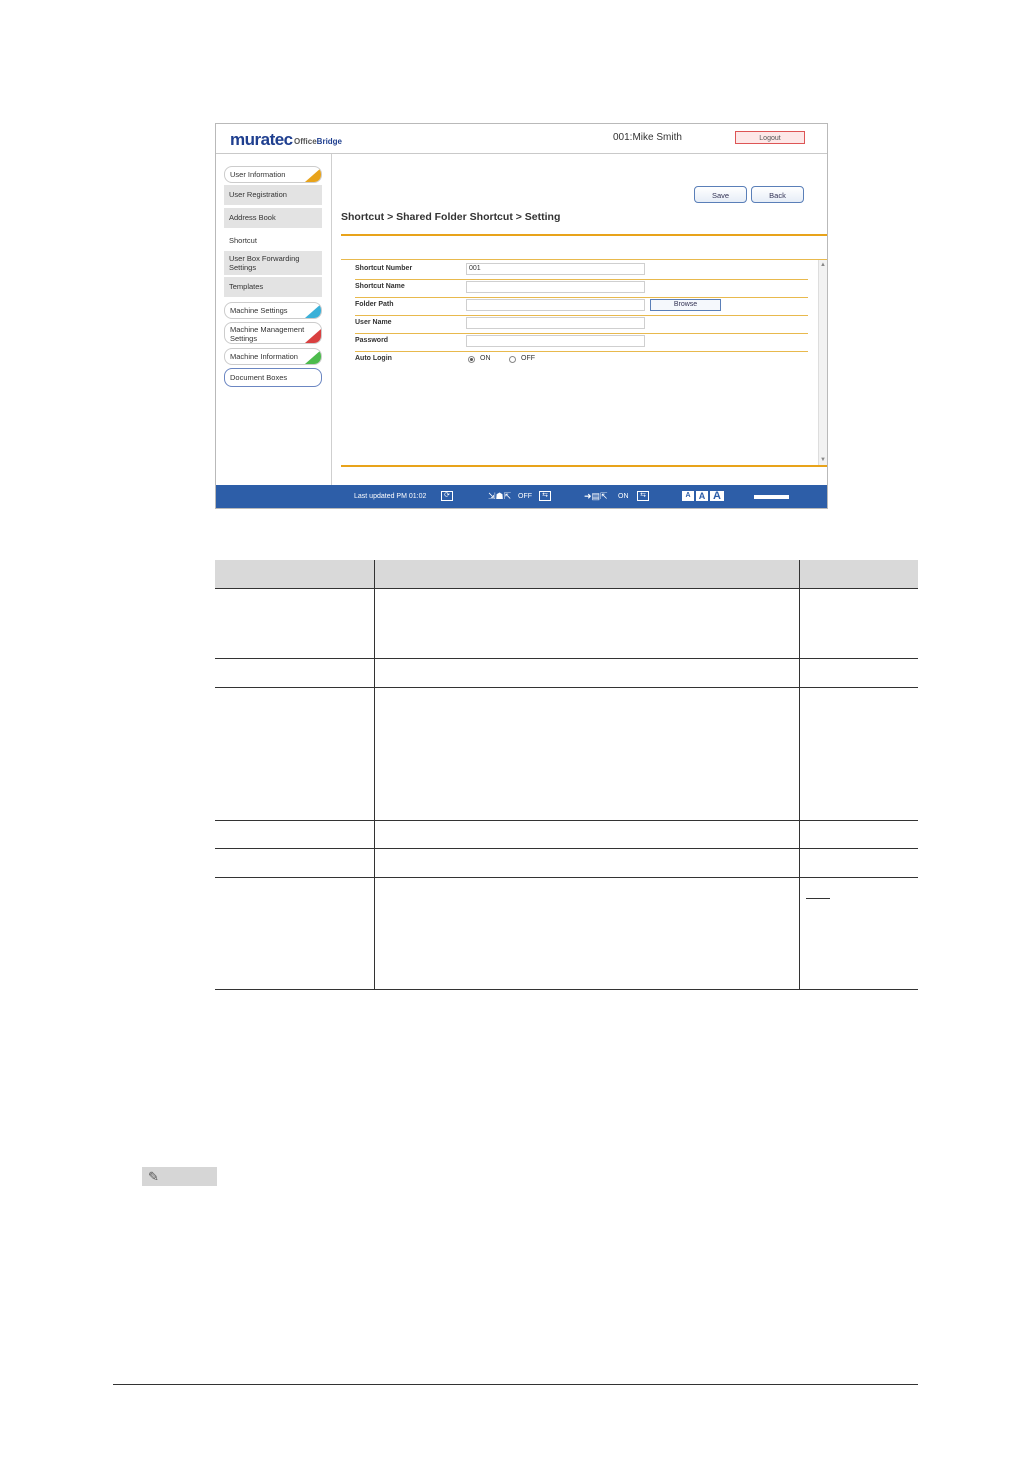  Describe the element at coordinates (485, 358) in the screenshot. I see `auto-login-on-label: ON` at that location.